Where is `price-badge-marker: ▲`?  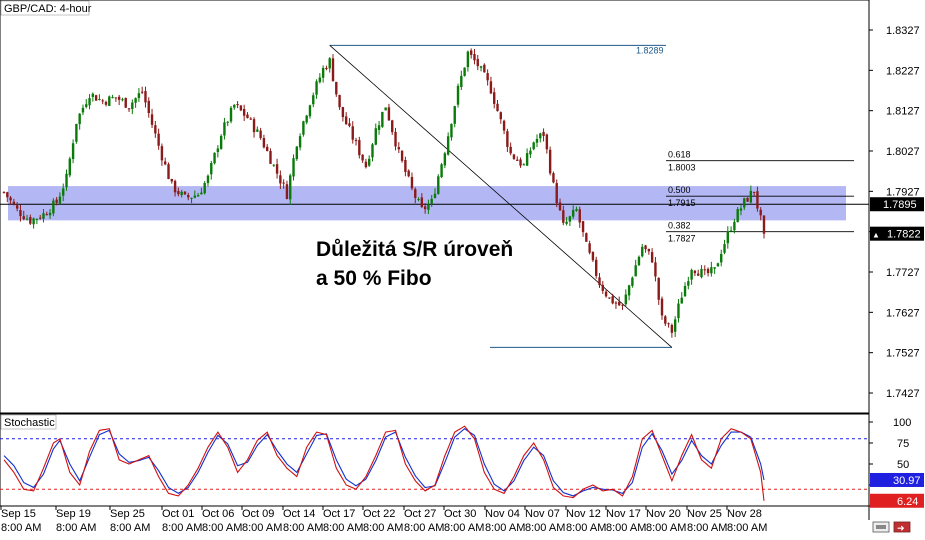
price-badge-marker: ▲ is located at coordinates (876, 235).